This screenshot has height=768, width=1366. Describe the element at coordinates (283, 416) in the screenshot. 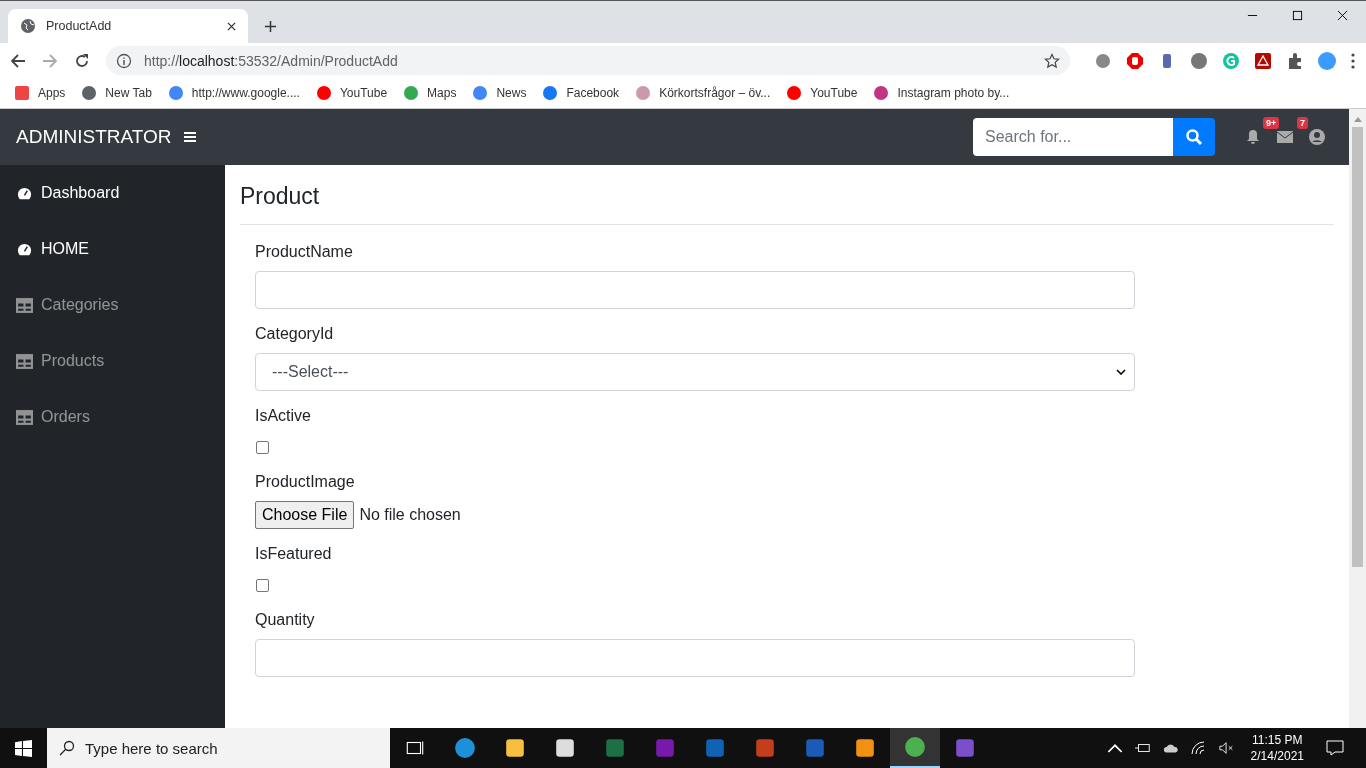

I see `field-label: IsActive` at that location.